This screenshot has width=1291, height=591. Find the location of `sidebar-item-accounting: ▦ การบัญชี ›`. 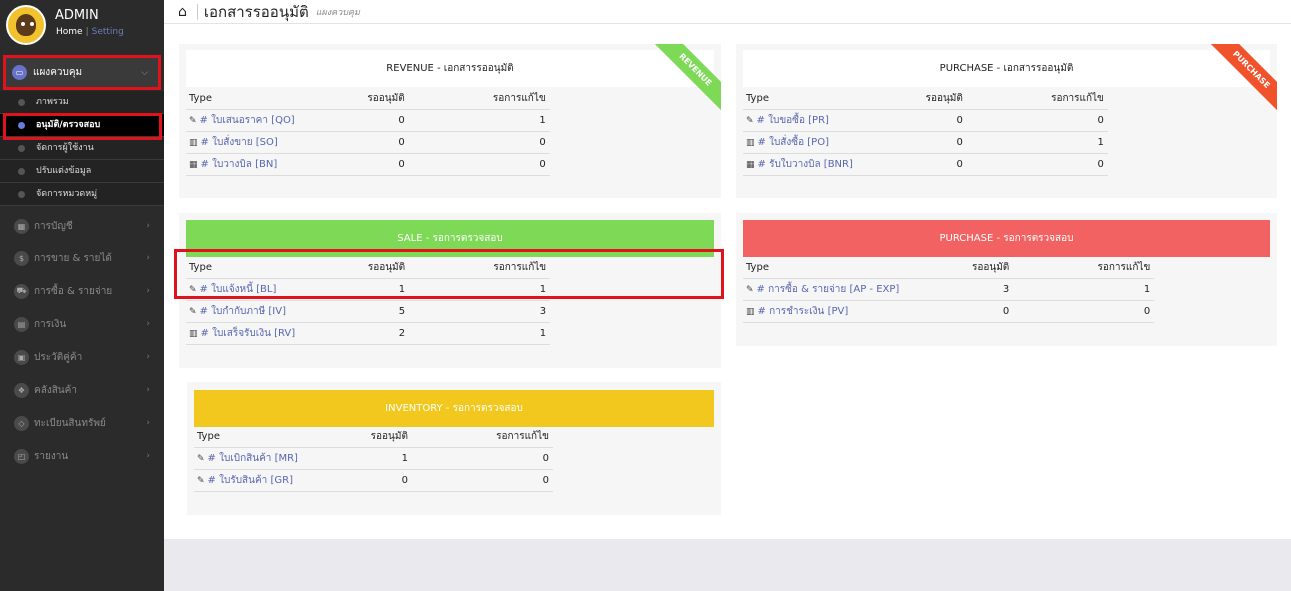

sidebar-item-accounting: ▦ การบัญชี › is located at coordinates (82, 226).